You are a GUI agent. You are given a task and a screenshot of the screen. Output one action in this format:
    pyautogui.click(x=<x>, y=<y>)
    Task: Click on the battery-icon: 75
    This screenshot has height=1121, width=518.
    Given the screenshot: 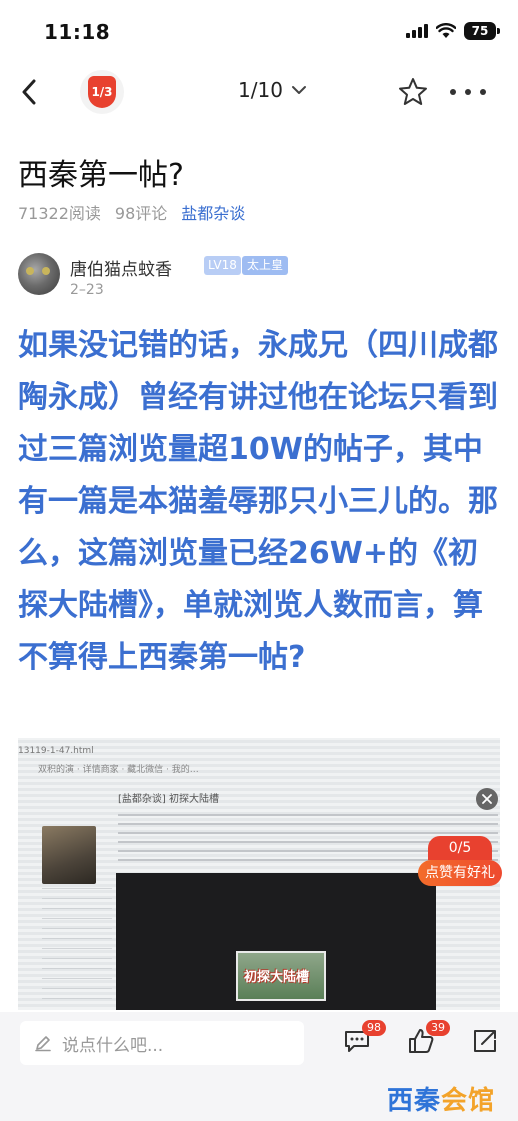 What is the action you would take?
    pyautogui.click(x=482, y=31)
    